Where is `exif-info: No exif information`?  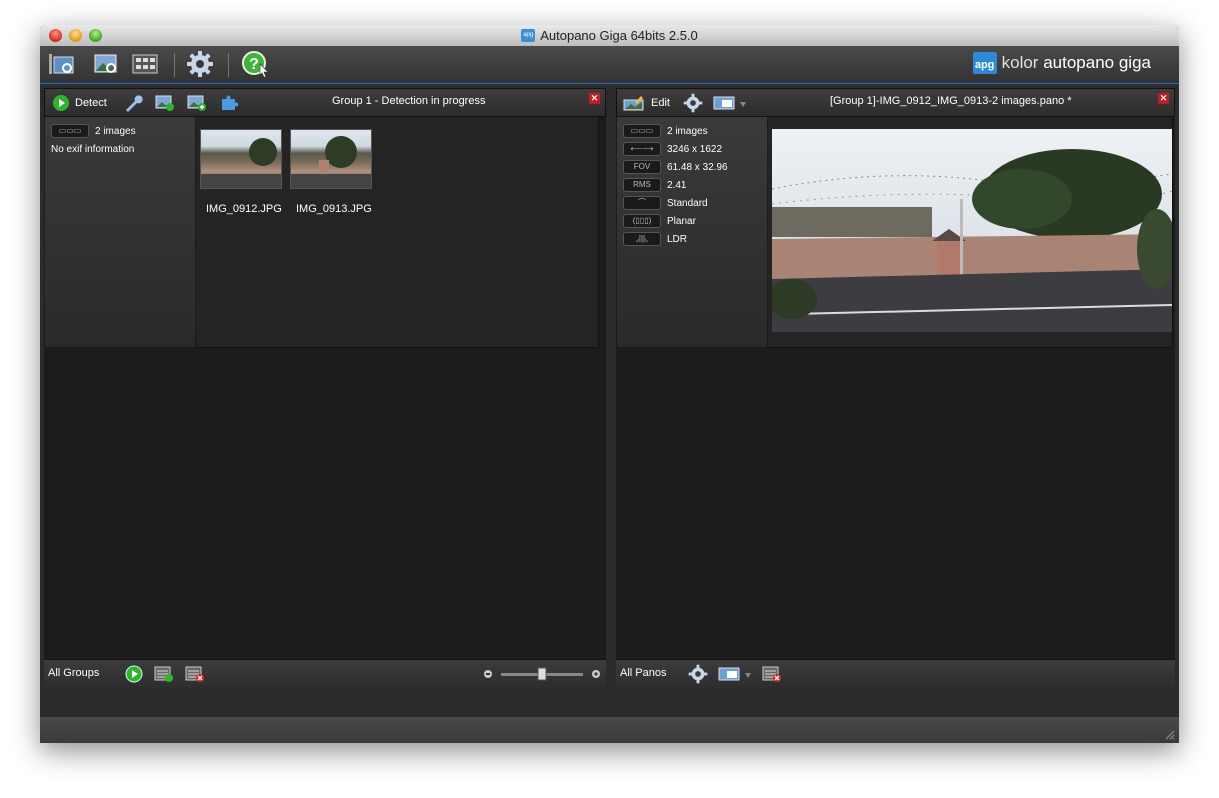 exif-info: No exif information is located at coordinates (93, 149).